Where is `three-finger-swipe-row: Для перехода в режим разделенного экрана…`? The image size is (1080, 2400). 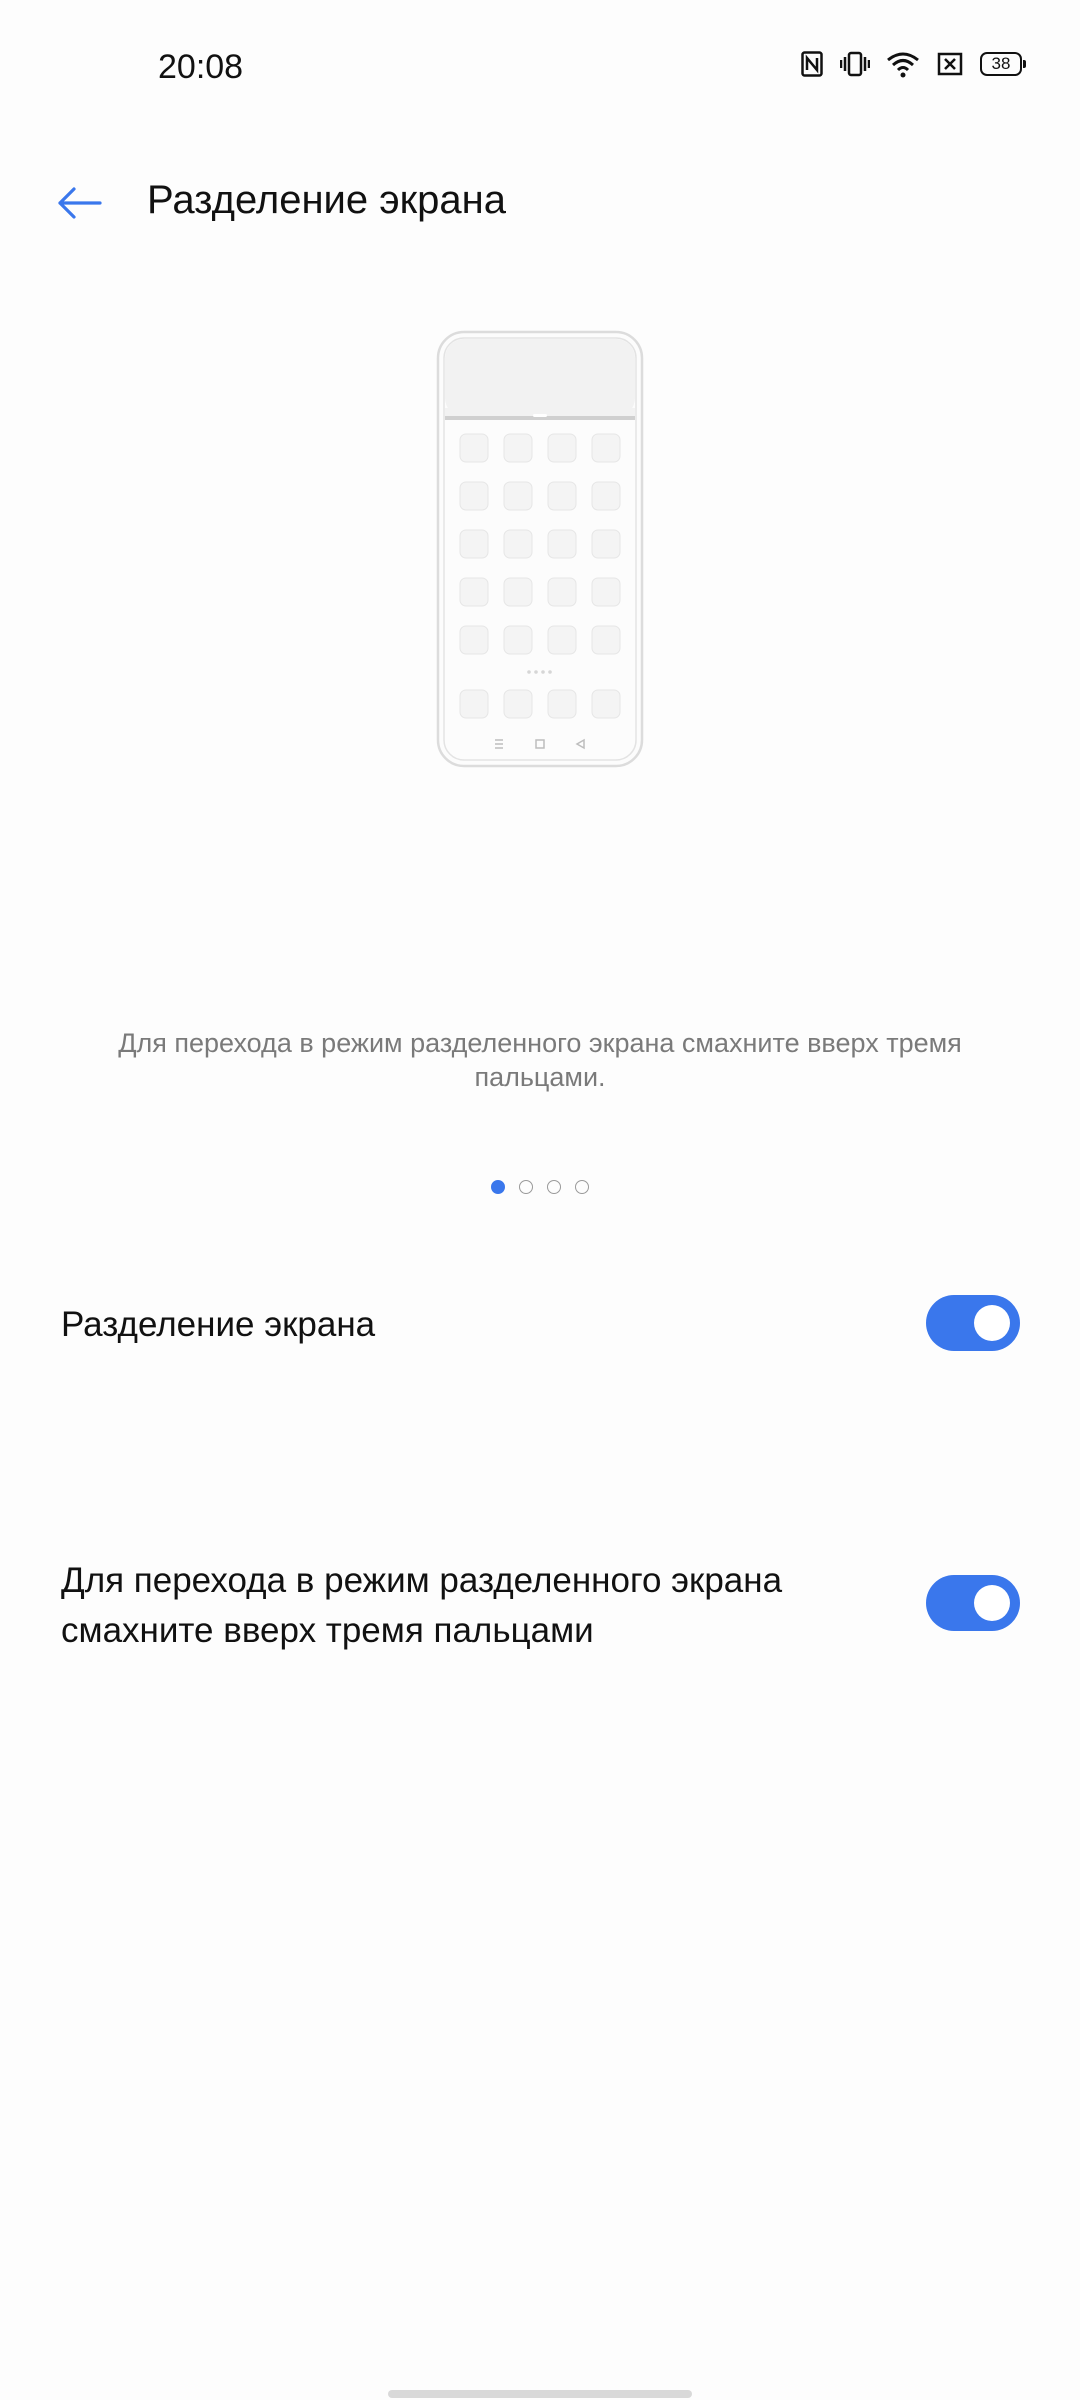 three-finger-swipe-row: Для перехода в режим разделенного экрана… is located at coordinates (540, 1521).